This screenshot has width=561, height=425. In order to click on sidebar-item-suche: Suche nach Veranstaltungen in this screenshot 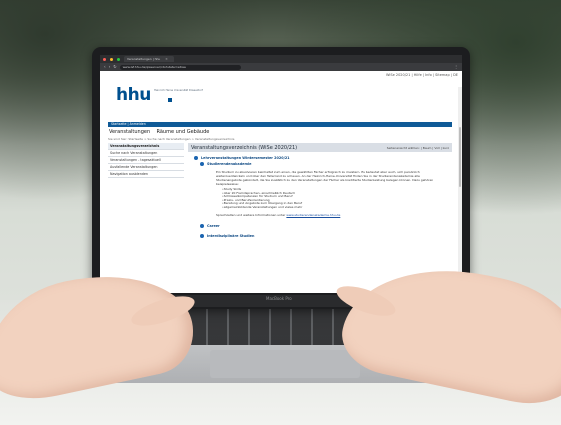, I will do `click(146, 153)`.